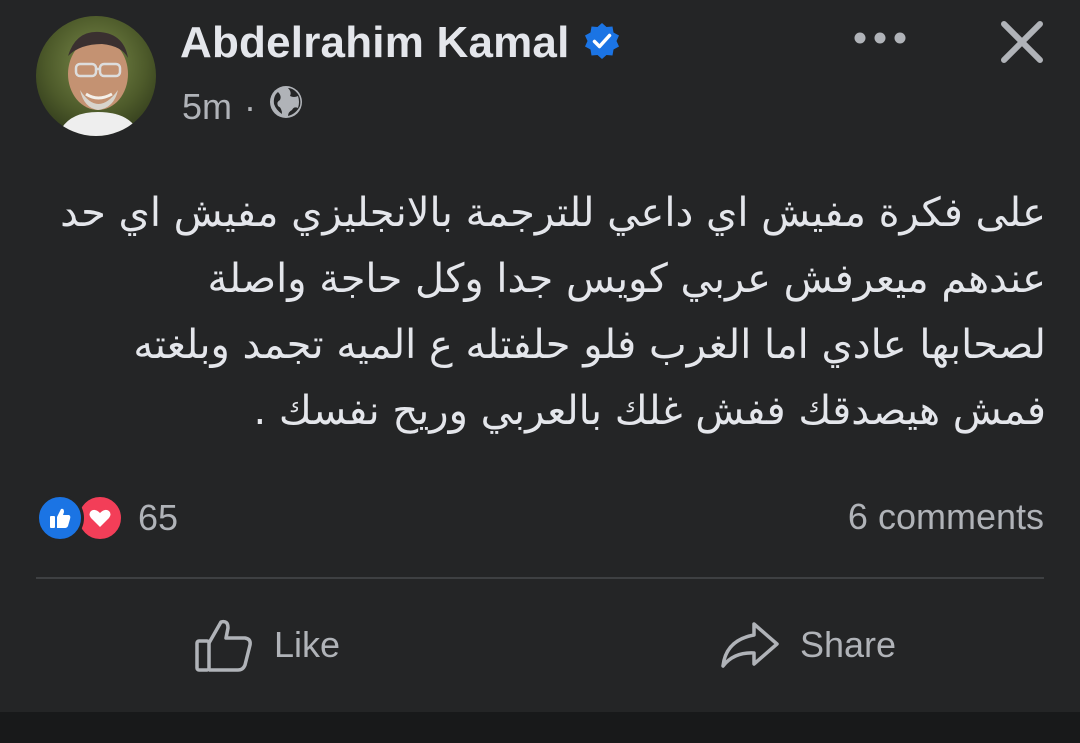 The width and height of the screenshot is (1080, 743). I want to click on more-horizontal-icon, so click(880, 38).